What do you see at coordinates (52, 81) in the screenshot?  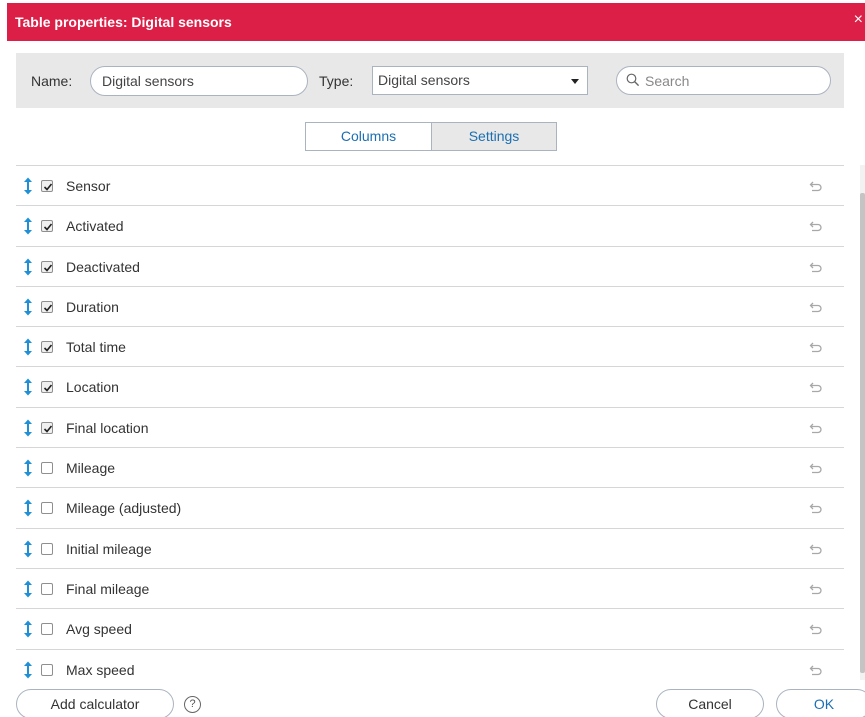 I see `name-label: Name:` at bounding box center [52, 81].